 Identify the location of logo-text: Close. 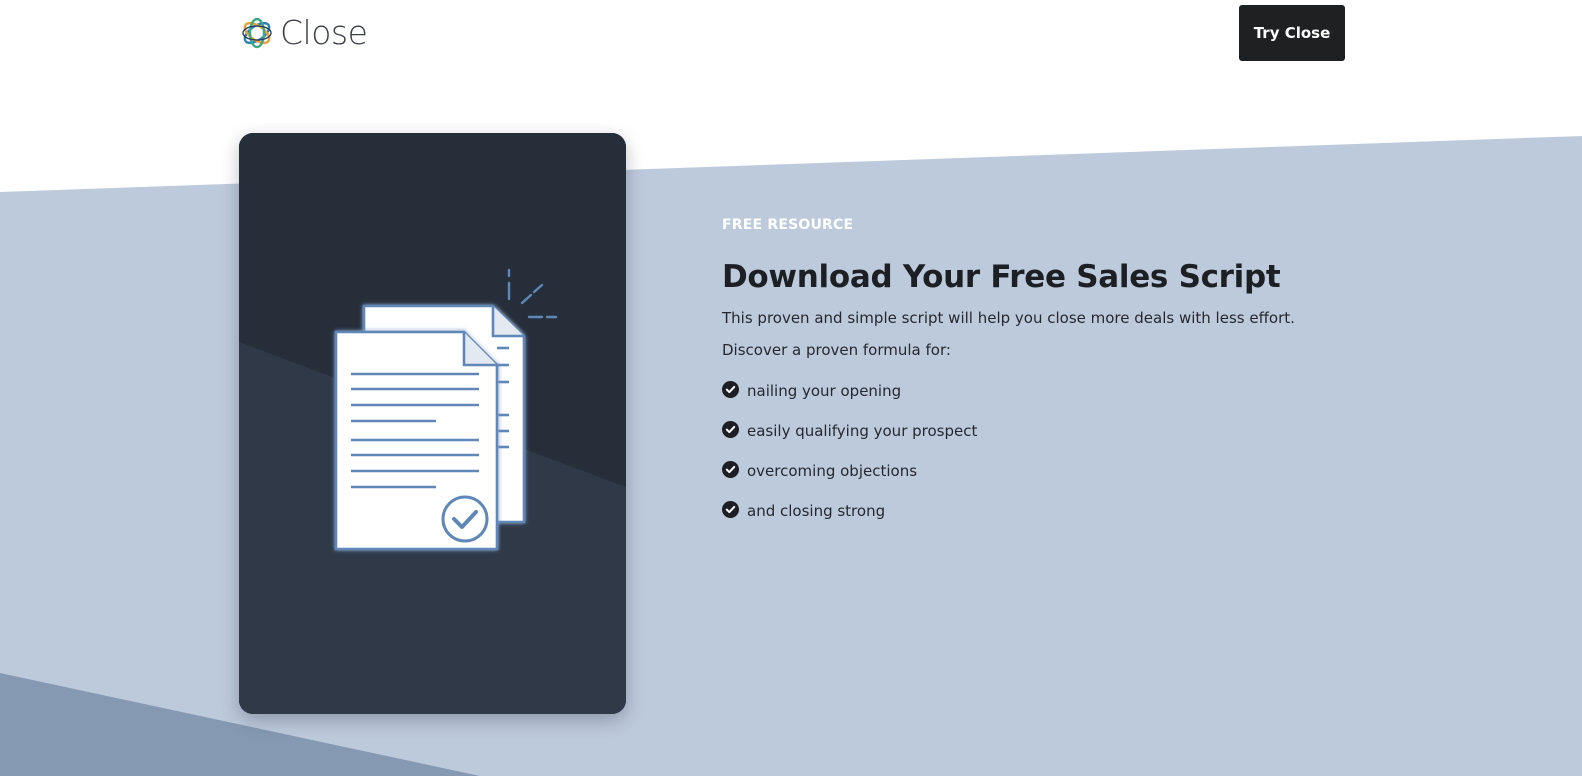
(324, 32).